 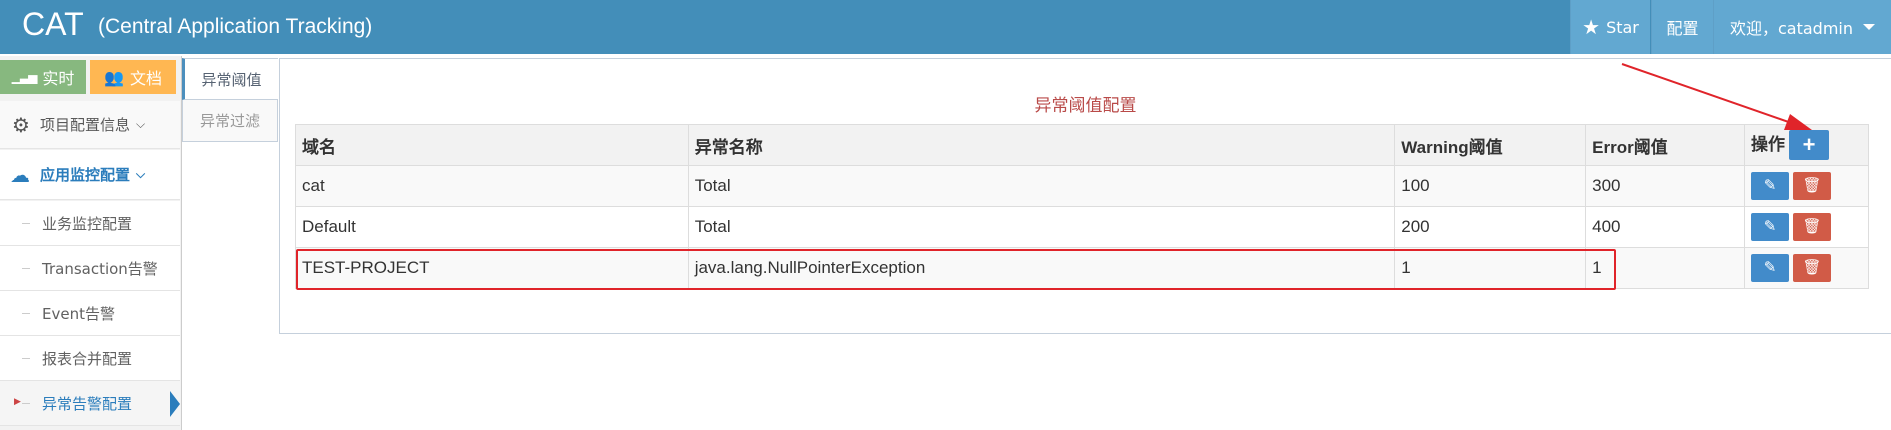 What do you see at coordinates (1490, 227) in the screenshot?
I see `cell-warning: 200` at bounding box center [1490, 227].